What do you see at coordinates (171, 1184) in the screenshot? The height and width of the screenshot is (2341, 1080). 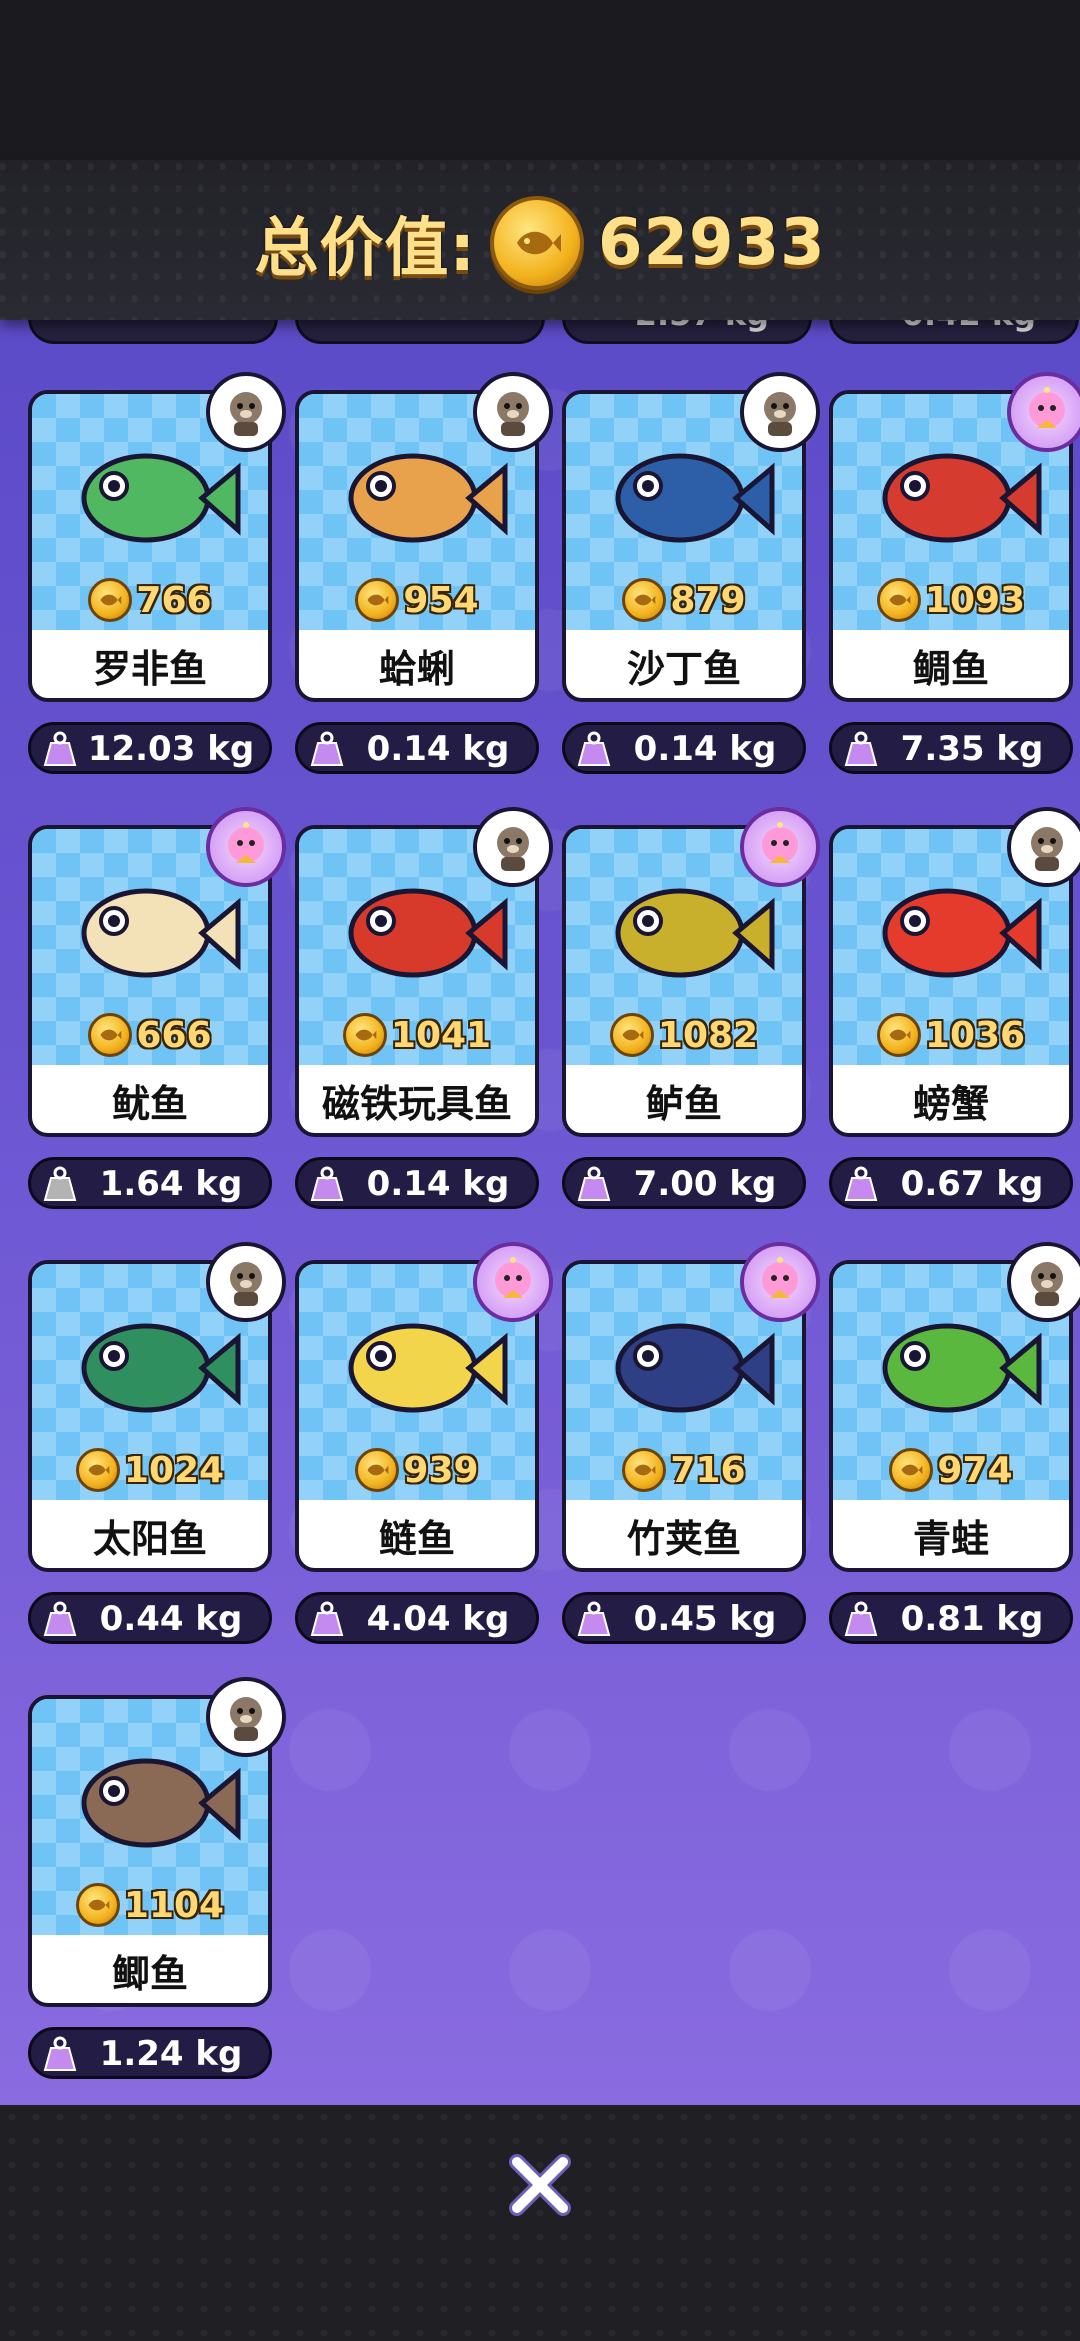 I see `fish-weight-value: 1.64 kg` at bounding box center [171, 1184].